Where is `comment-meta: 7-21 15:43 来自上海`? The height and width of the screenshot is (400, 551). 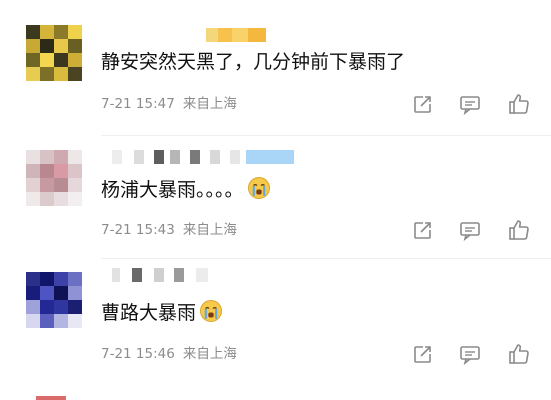 comment-meta: 7-21 15:43 来自上海 is located at coordinates (169, 230).